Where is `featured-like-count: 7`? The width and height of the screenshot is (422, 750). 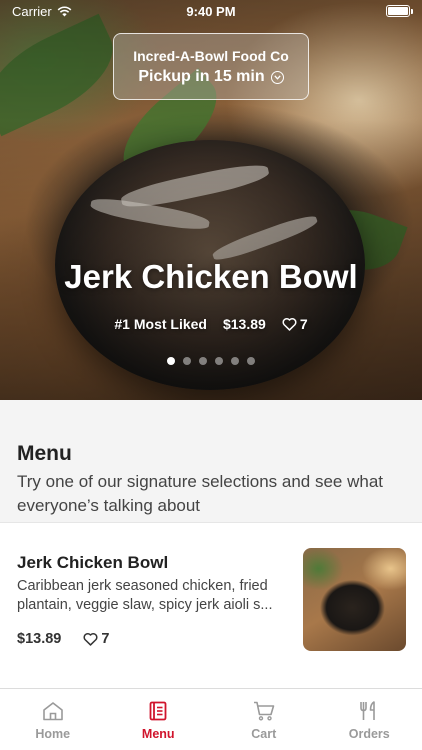 featured-like-count: 7 is located at coordinates (303, 324).